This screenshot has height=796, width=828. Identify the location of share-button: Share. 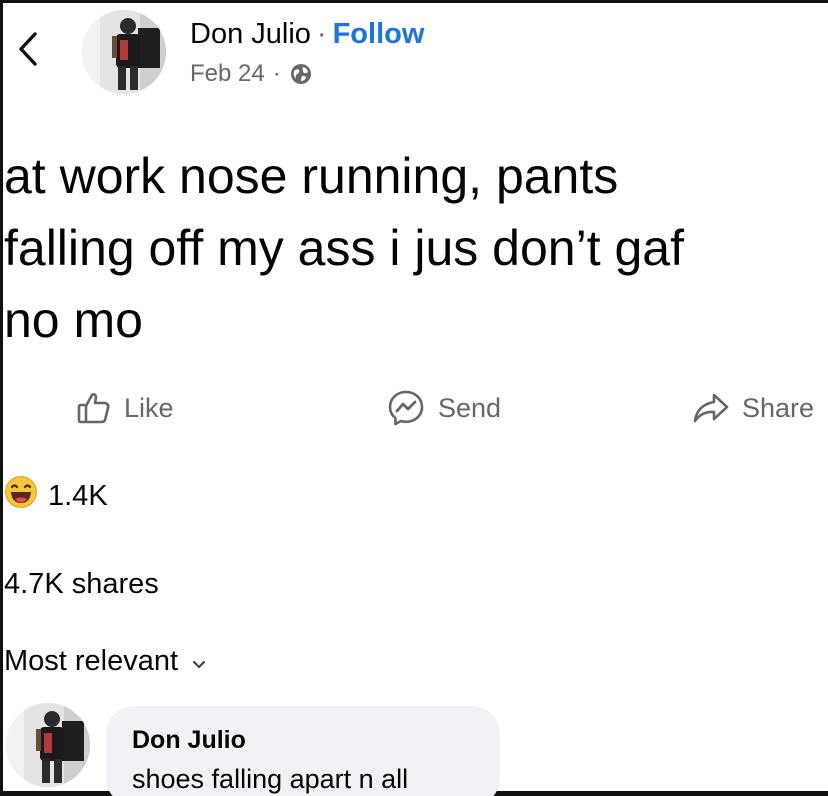
(753, 408).